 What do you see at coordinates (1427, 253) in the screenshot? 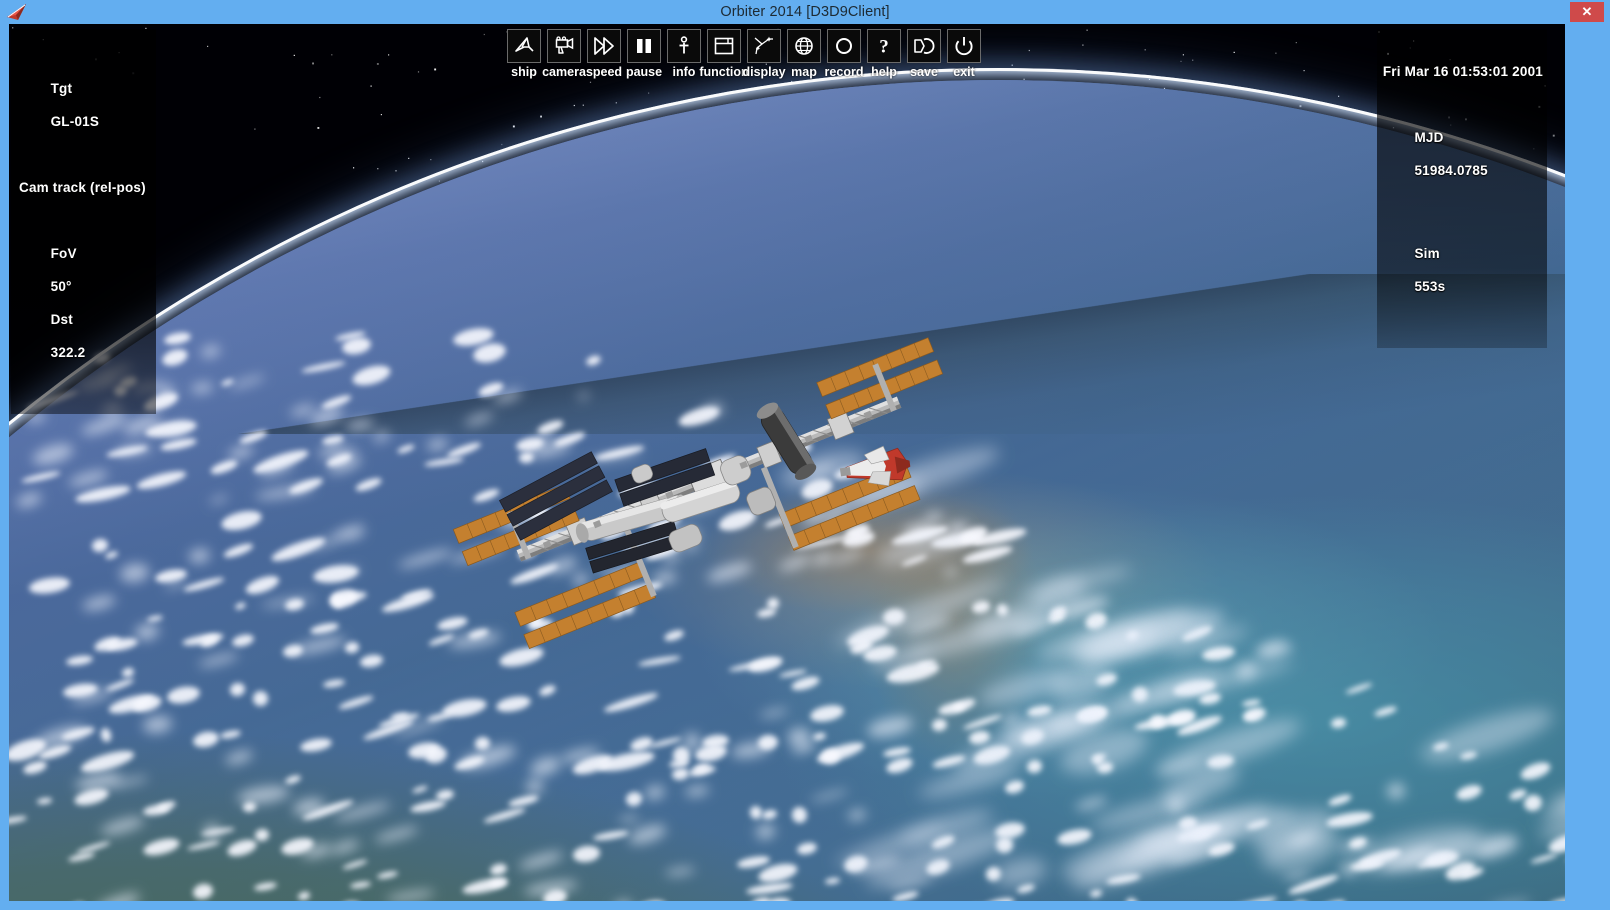
I see `hud-sim-key: Sim` at bounding box center [1427, 253].